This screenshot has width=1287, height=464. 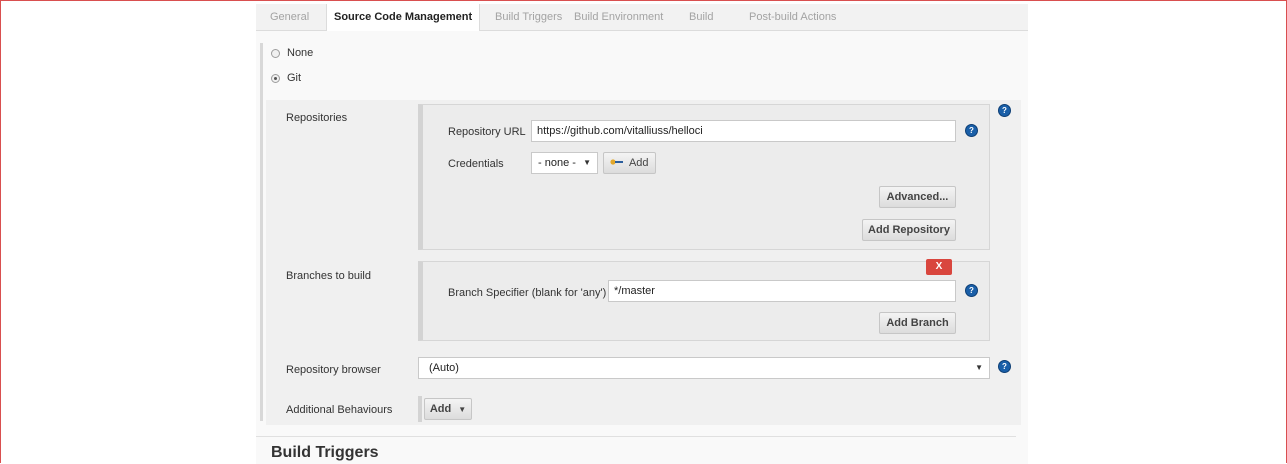 What do you see at coordinates (704, 368) in the screenshot?
I see `repository-browser-select: (Auto) ▼` at bounding box center [704, 368].